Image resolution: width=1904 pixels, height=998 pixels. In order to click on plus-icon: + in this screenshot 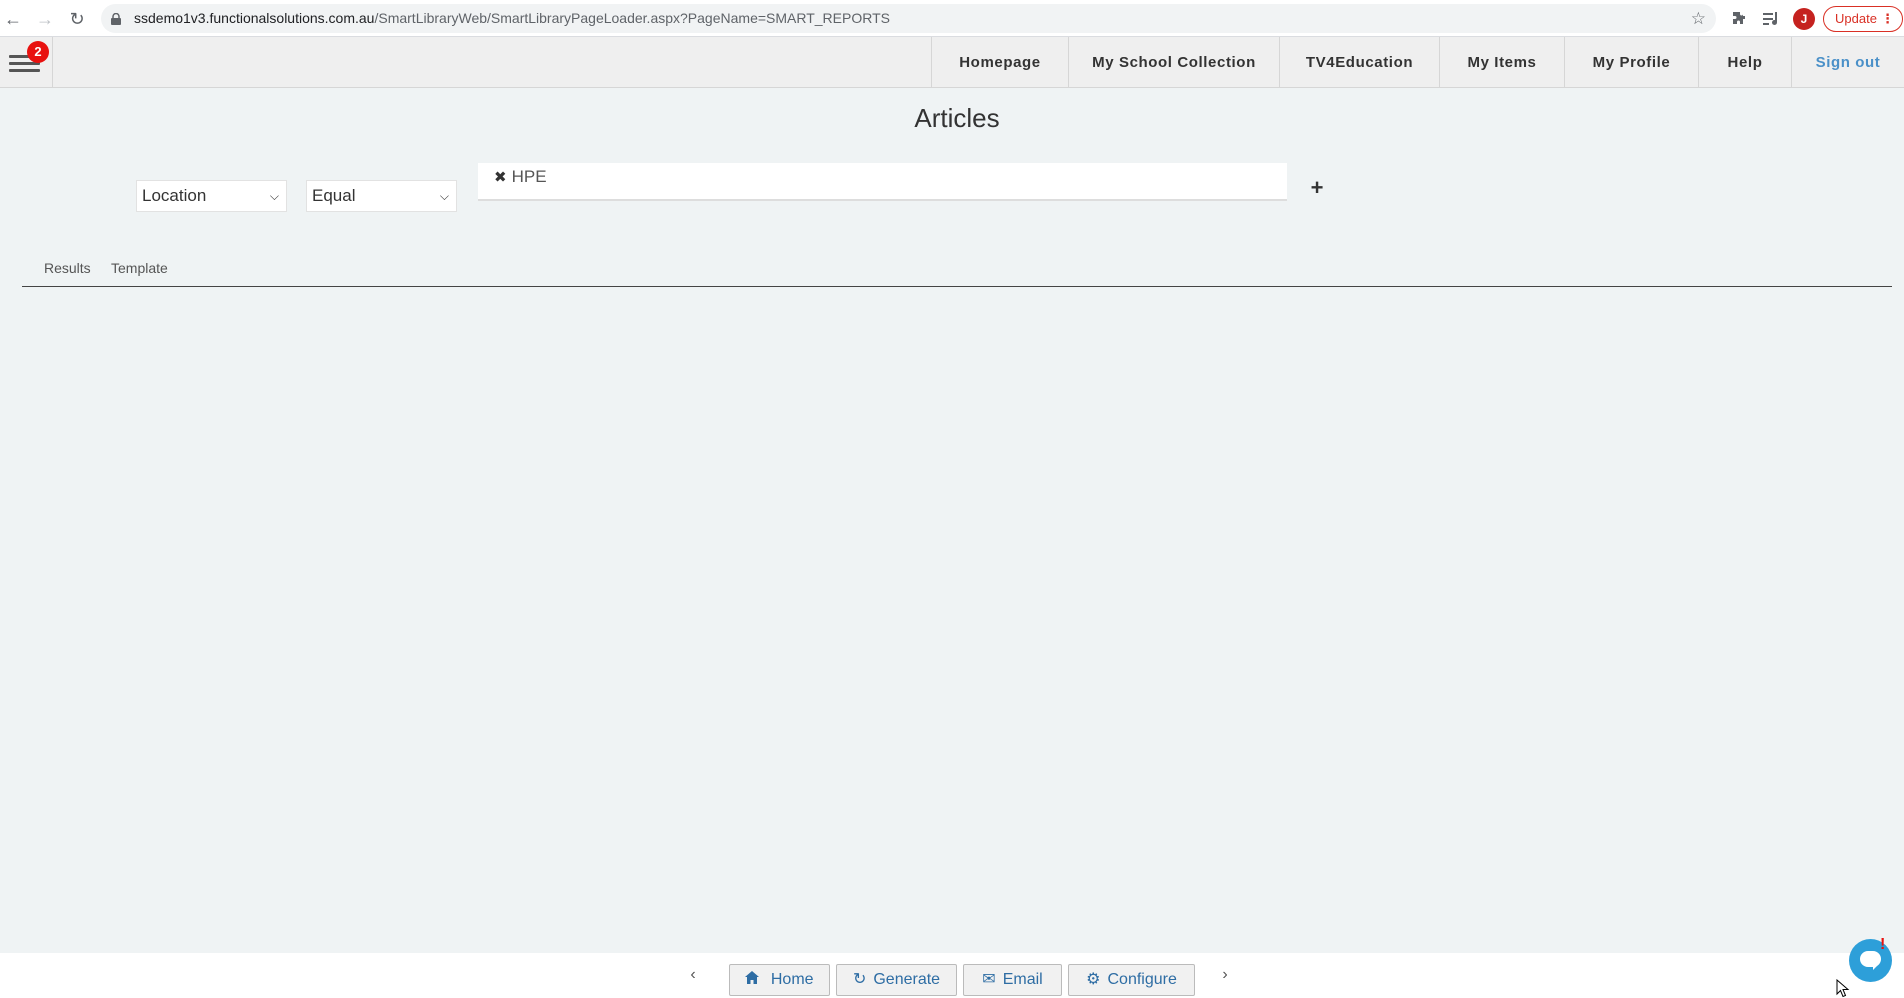, I will do `click(1317, 187)`.